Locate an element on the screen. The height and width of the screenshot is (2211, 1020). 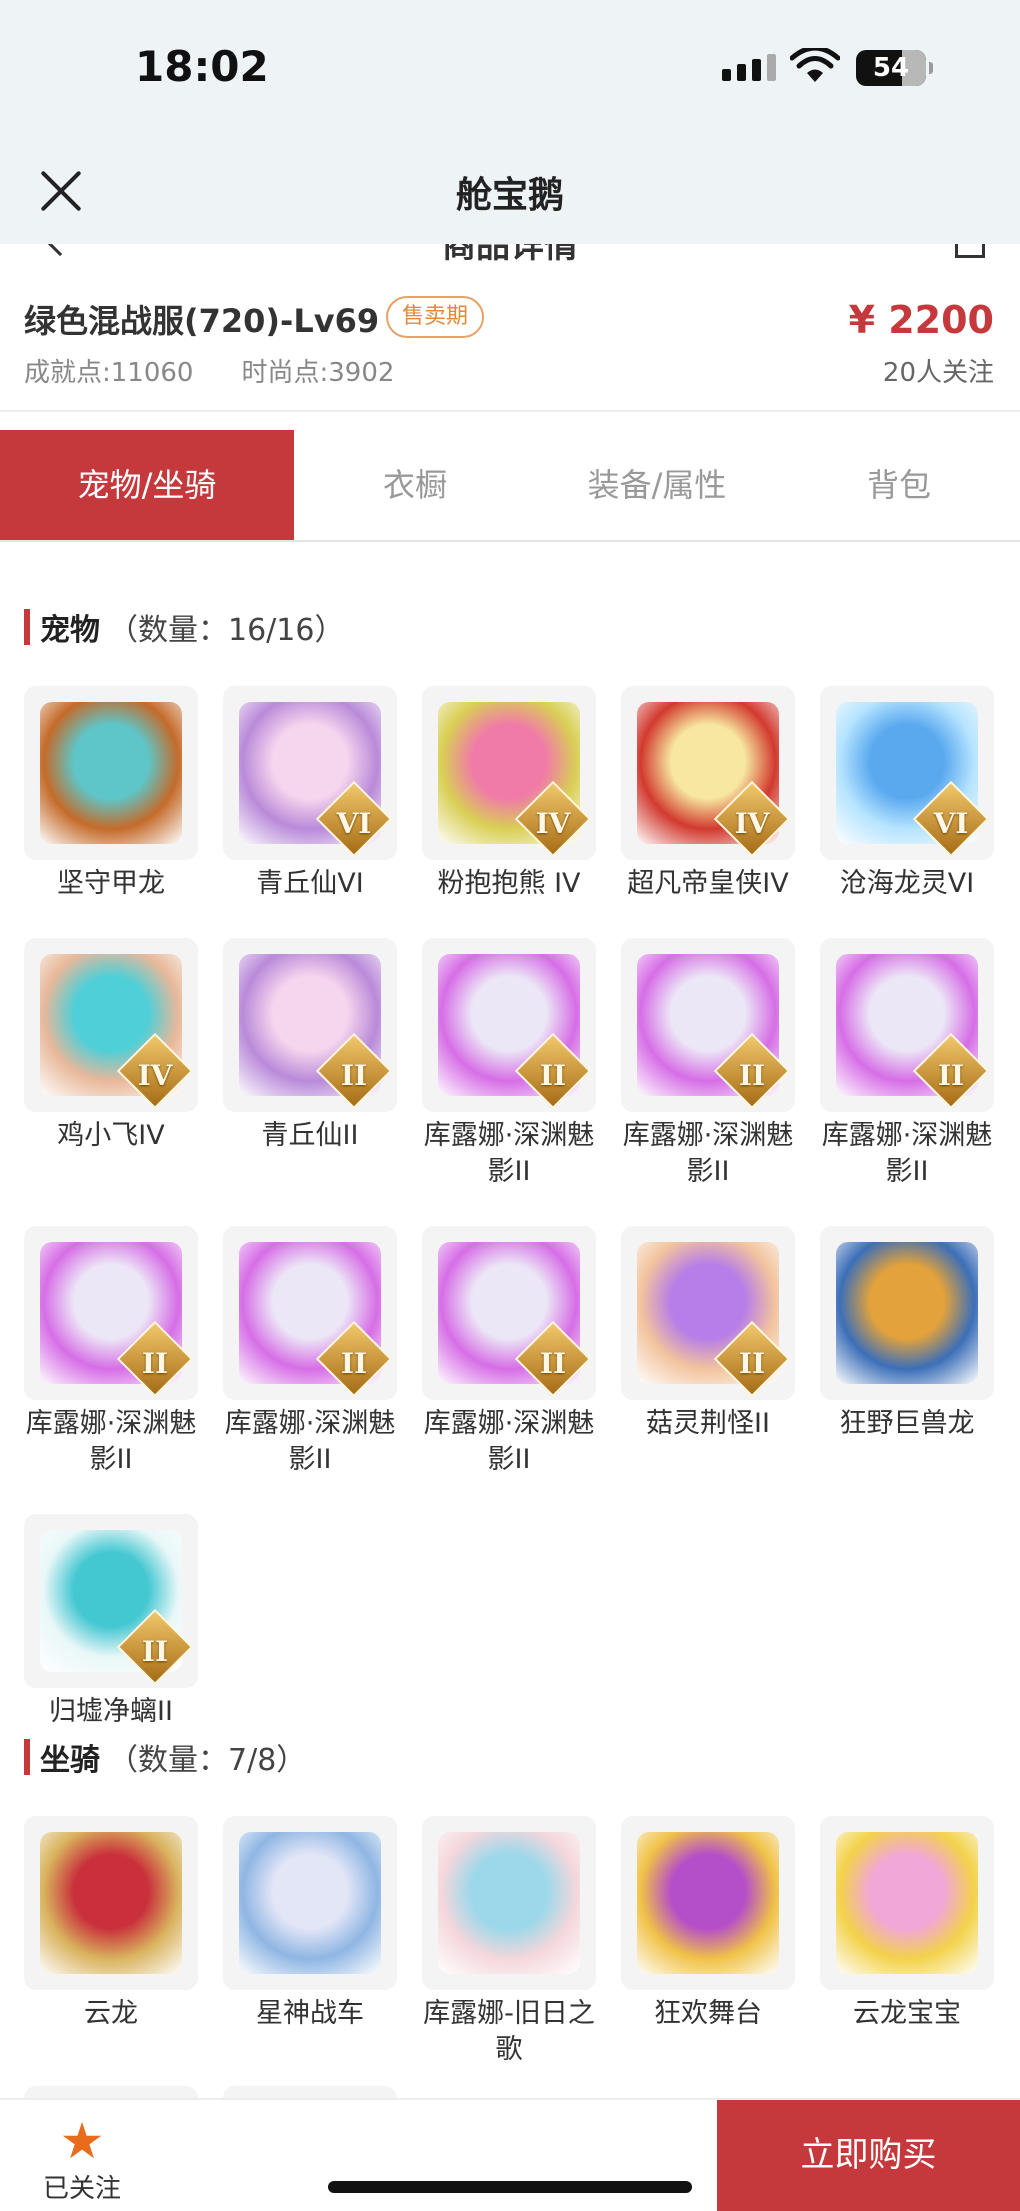
follow-button: ★ 已关注 is located at coordinates (82, 2159).